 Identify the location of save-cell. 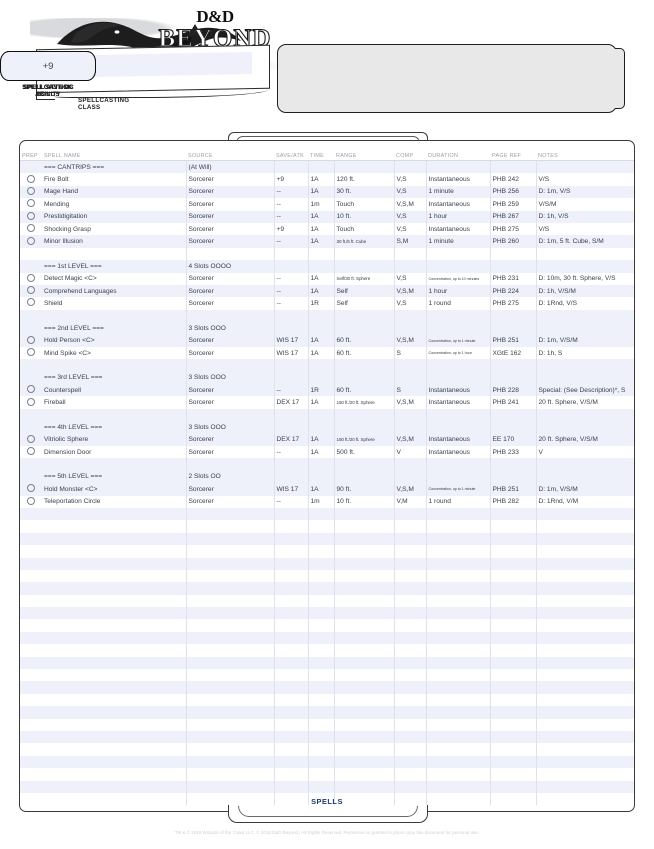
(291, 167).